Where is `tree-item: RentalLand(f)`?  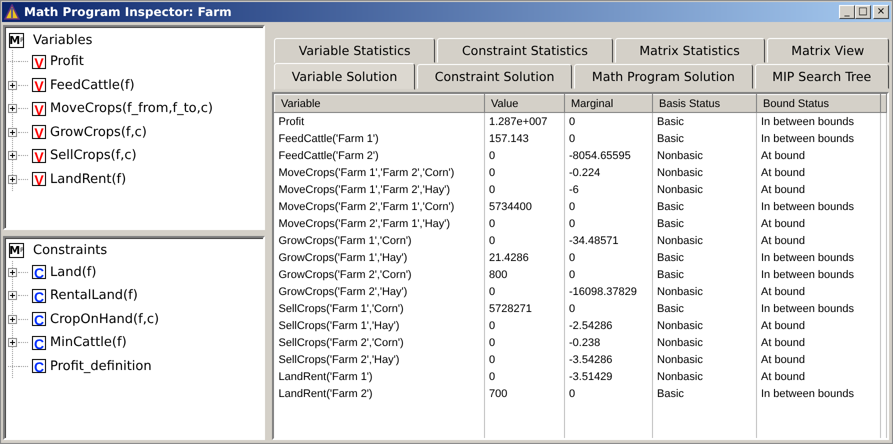
tree-item: RentalLand(f) is located at coordinates (94, 296).